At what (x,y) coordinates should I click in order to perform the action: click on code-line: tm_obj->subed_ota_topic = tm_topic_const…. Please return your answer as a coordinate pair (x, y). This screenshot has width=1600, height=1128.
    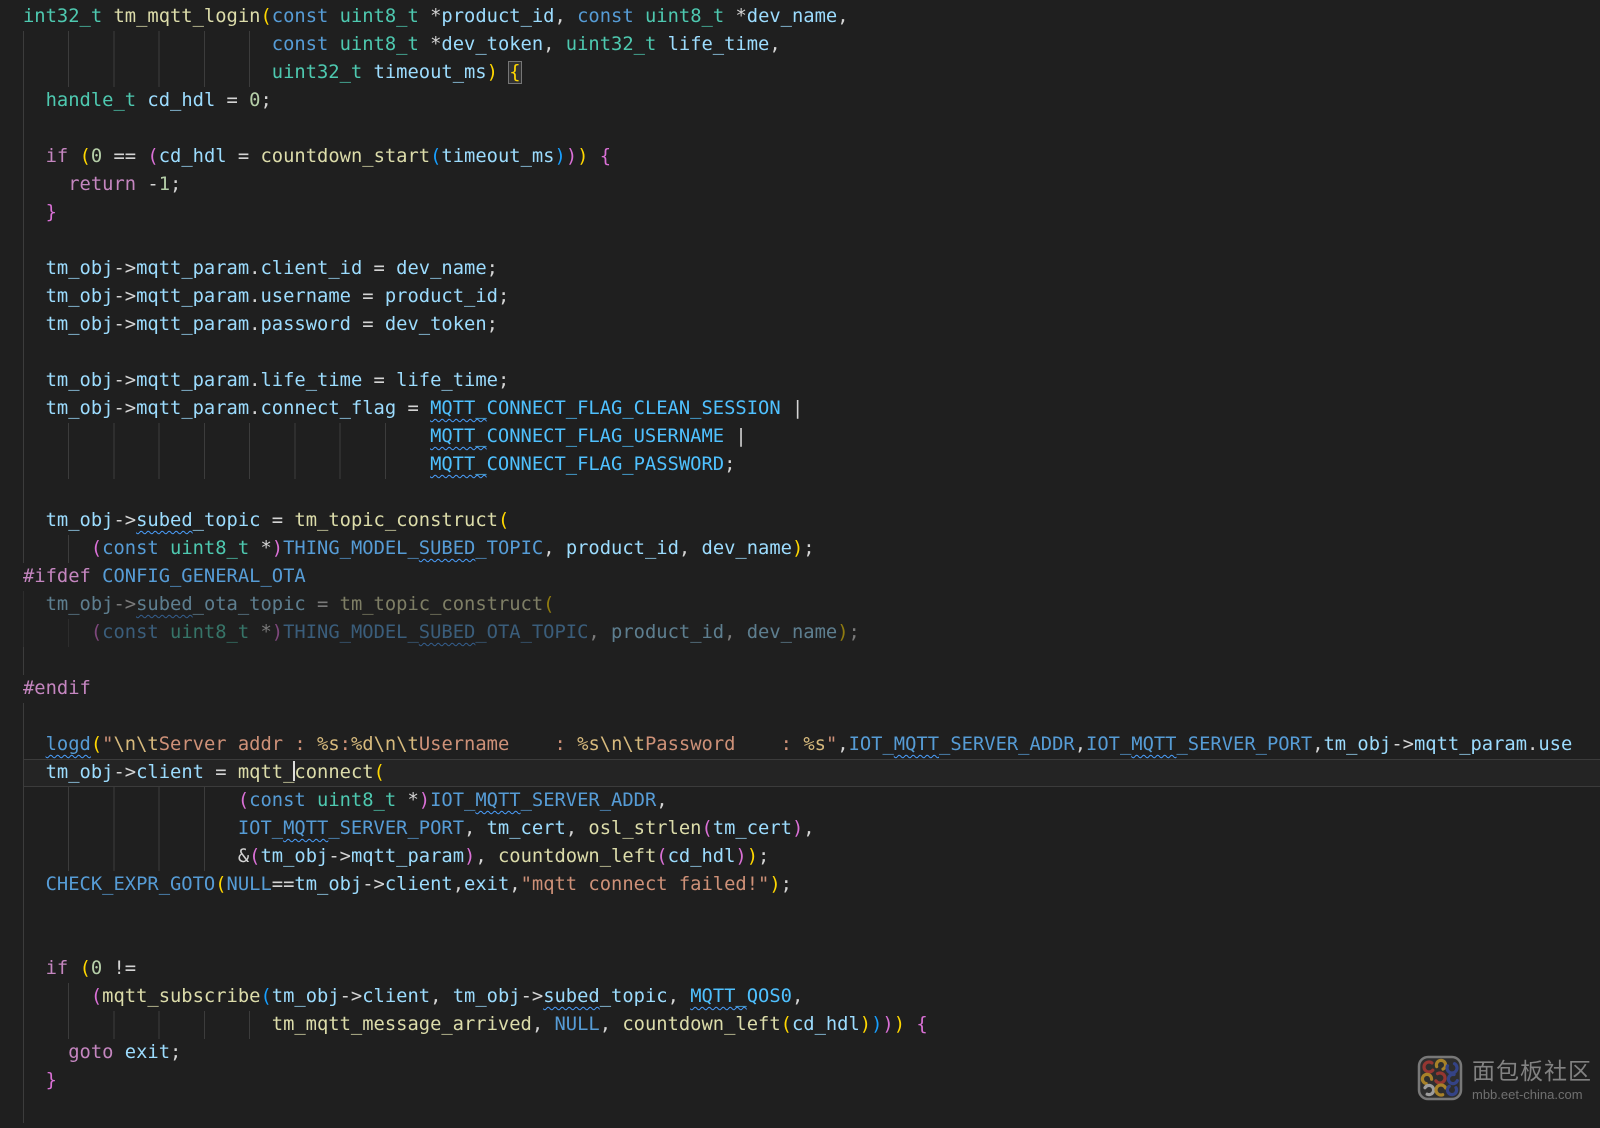
    Looking at the image, I should click on (811, 605).